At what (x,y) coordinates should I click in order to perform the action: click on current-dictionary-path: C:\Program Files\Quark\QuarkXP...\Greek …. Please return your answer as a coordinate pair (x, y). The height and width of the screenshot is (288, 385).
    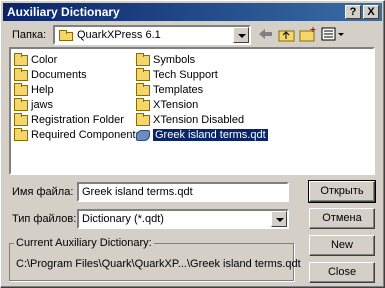
    Looking at the image, I should click on (158, 264).